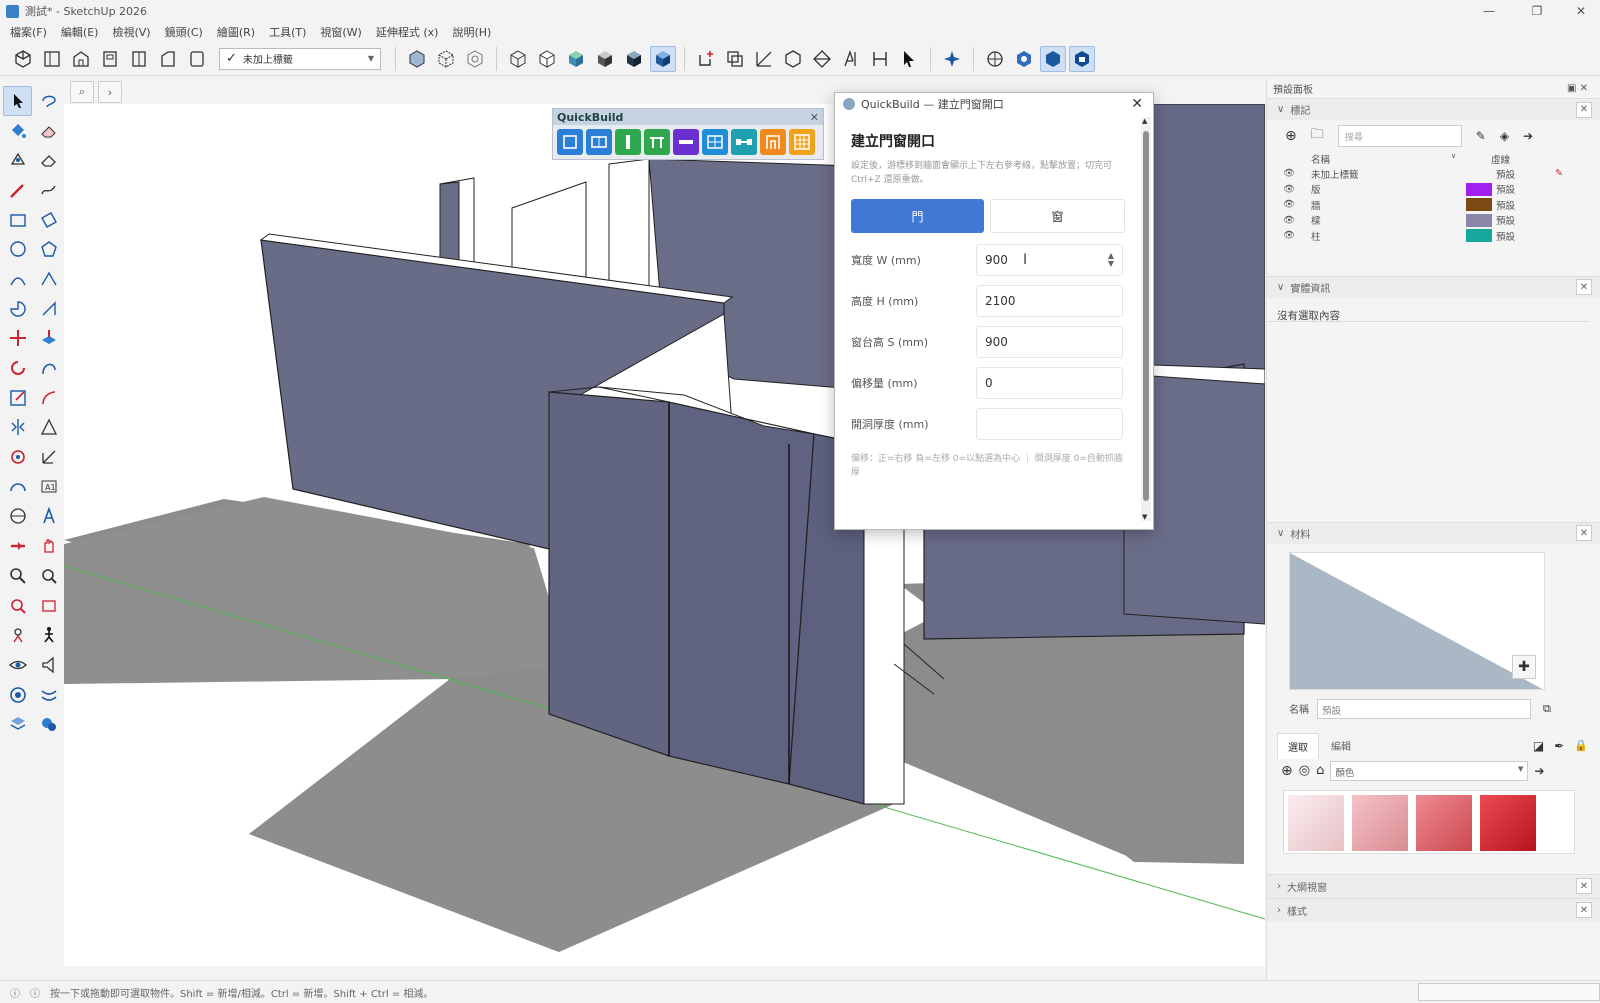 This screenshot has width=1600, height=1003. I want to click on menu-tools: 工具(T), so click(287, 32).